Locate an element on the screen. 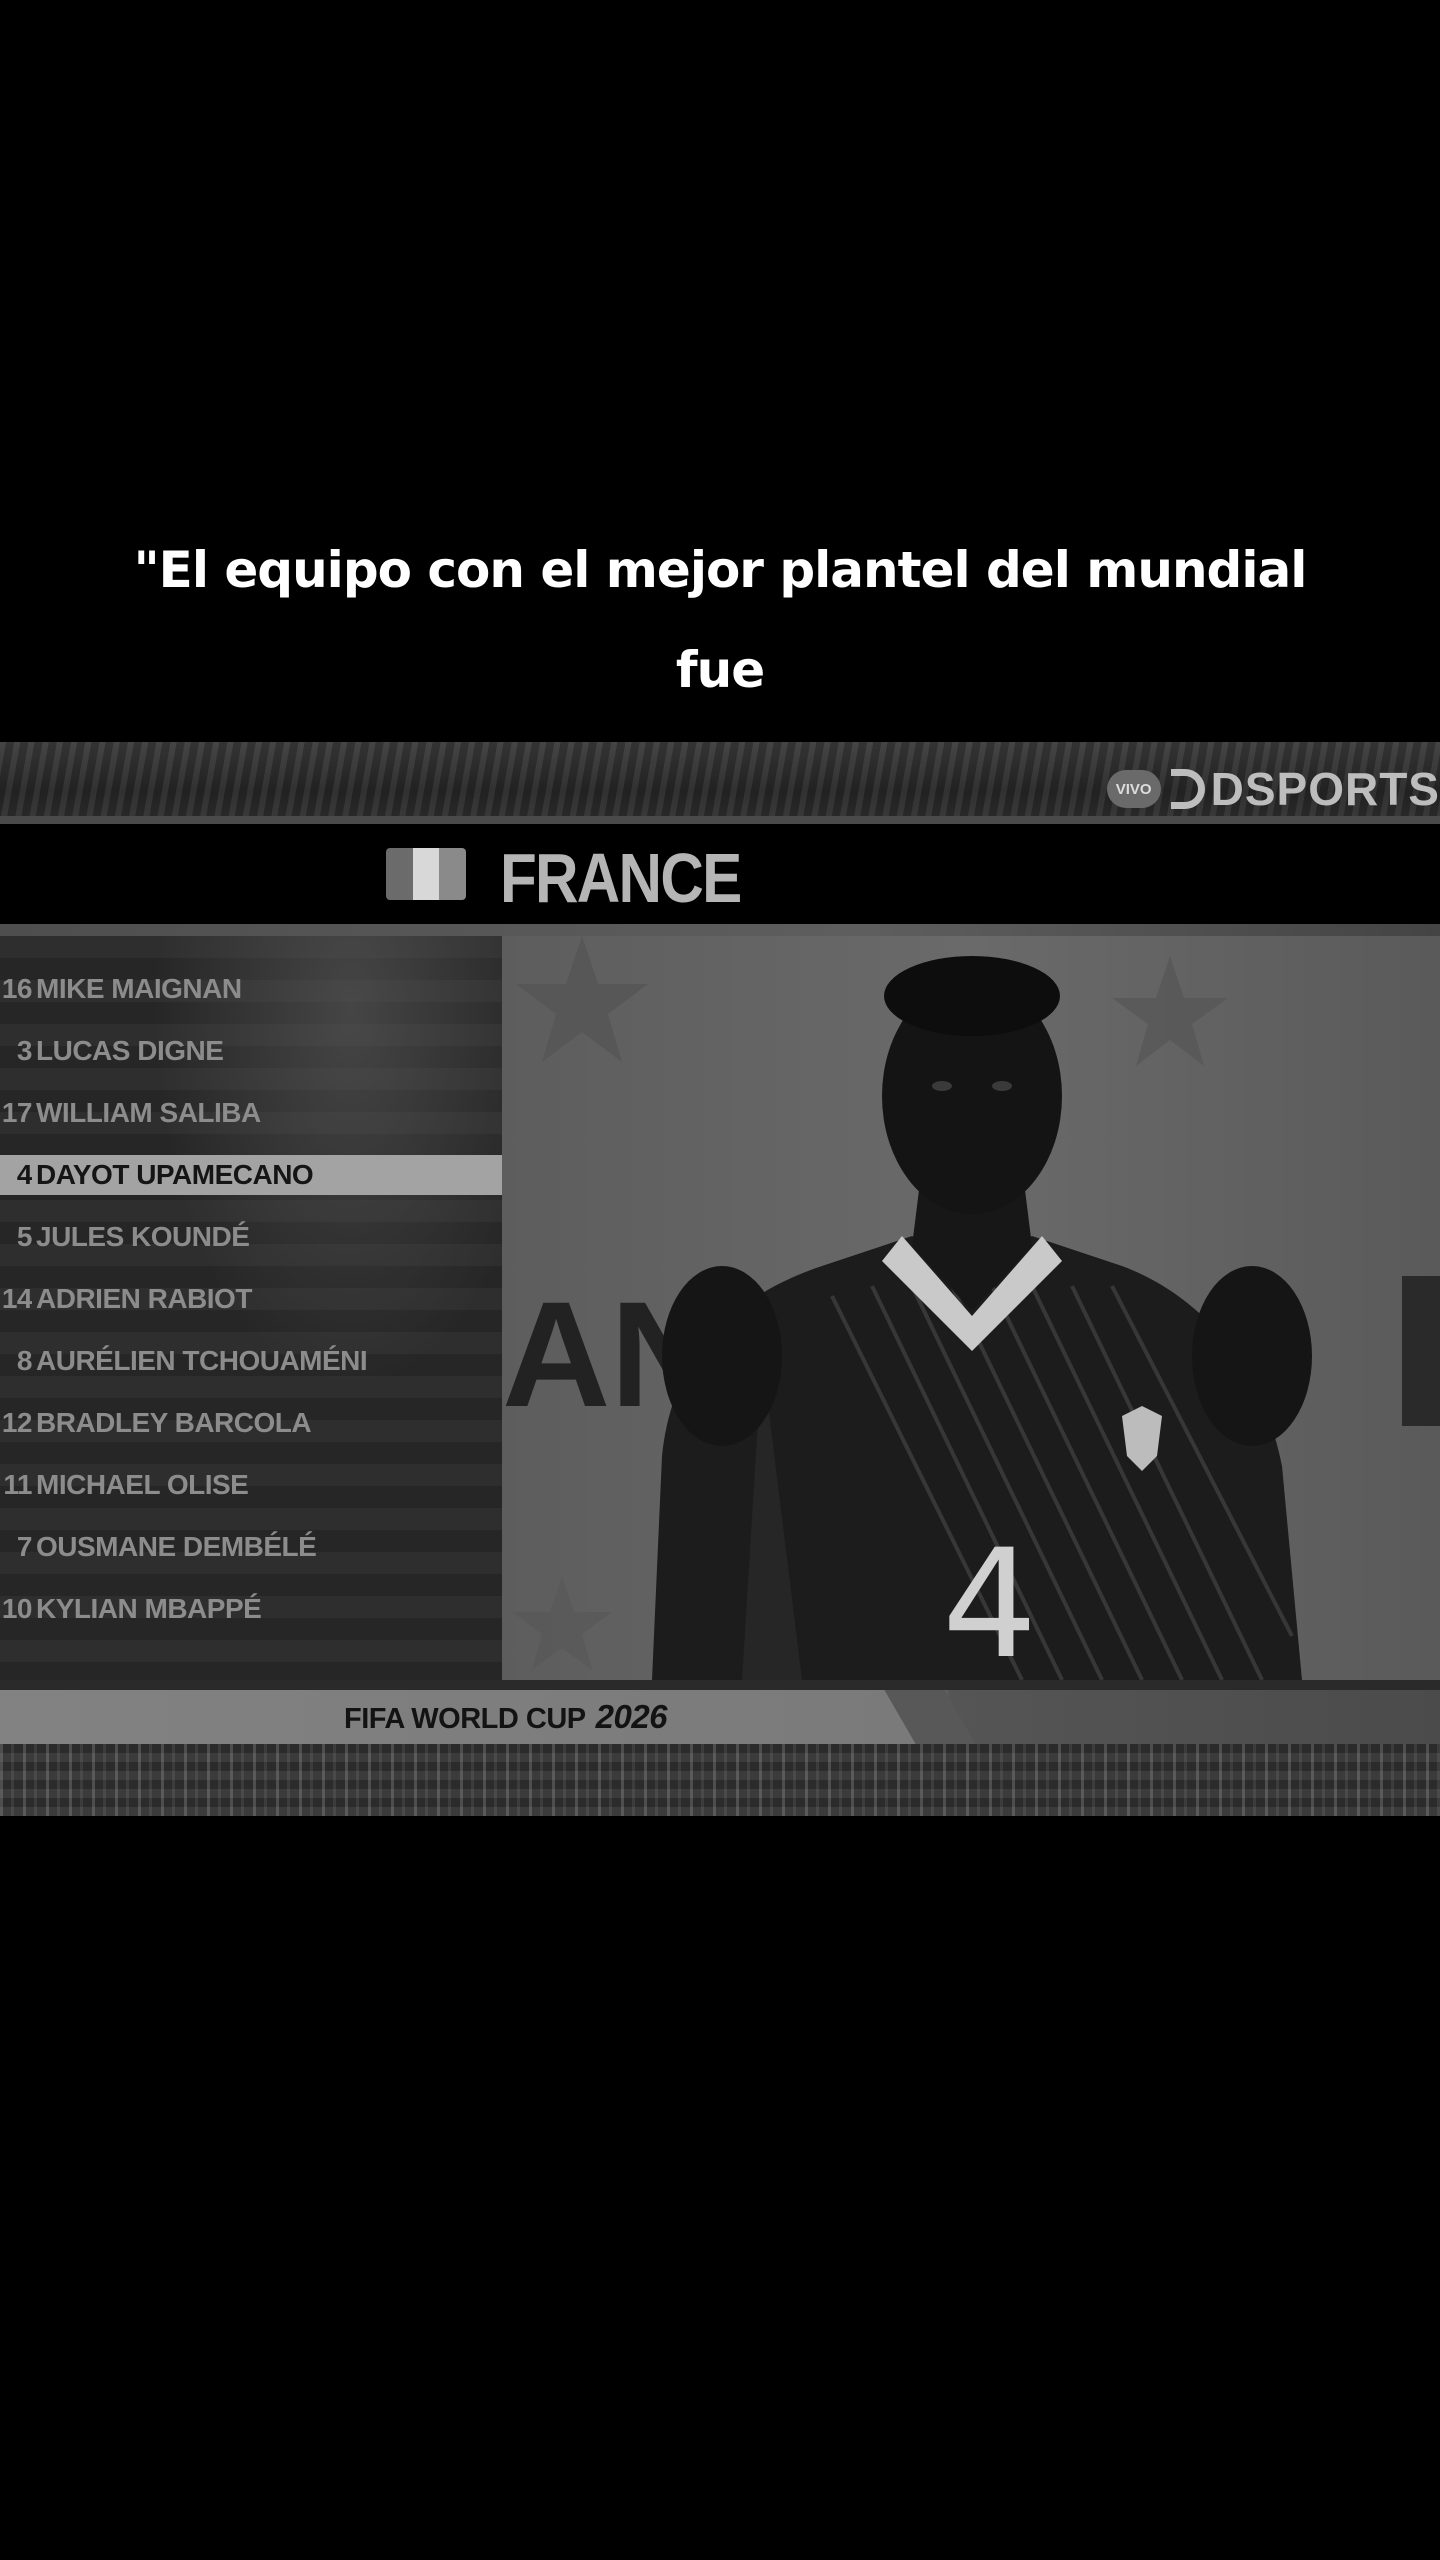  player-number: 3 is located at coordinates (24, 1050).